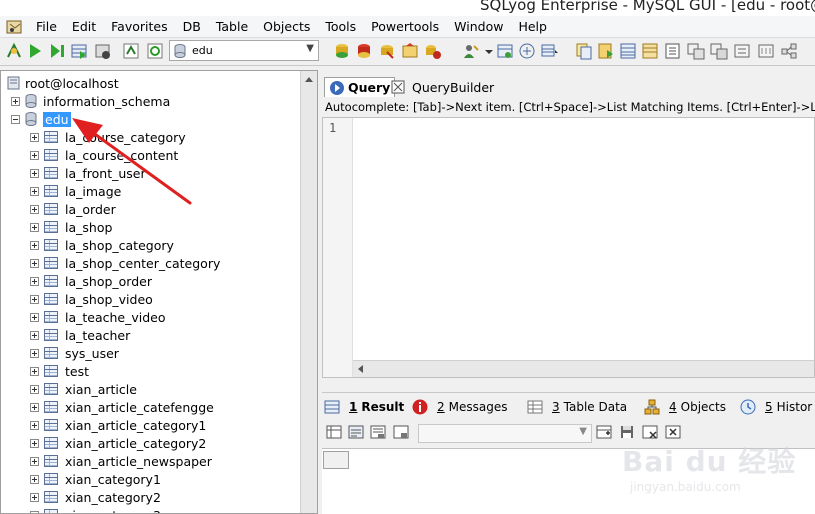 The width and height of the screenshot is (815, 514). What do you see at coordinates (650, 51) in the screenshot?
I see `table-data-icon` at bounding box center [650, 51].